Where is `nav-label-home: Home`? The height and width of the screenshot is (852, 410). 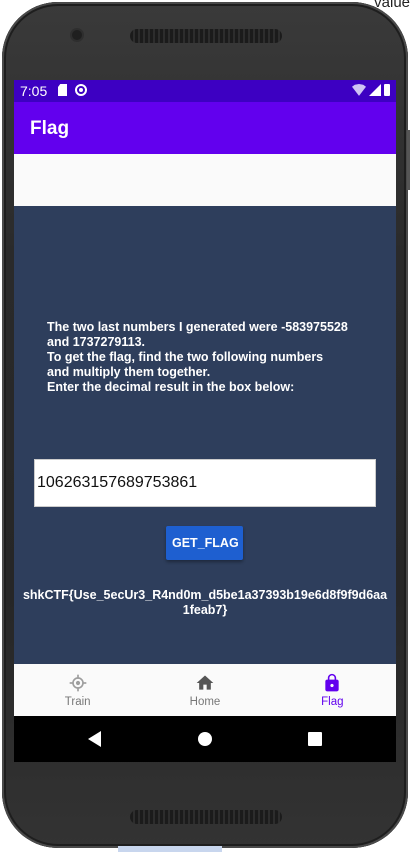 nav-label-home: Home is located at coordinates (205, 702).